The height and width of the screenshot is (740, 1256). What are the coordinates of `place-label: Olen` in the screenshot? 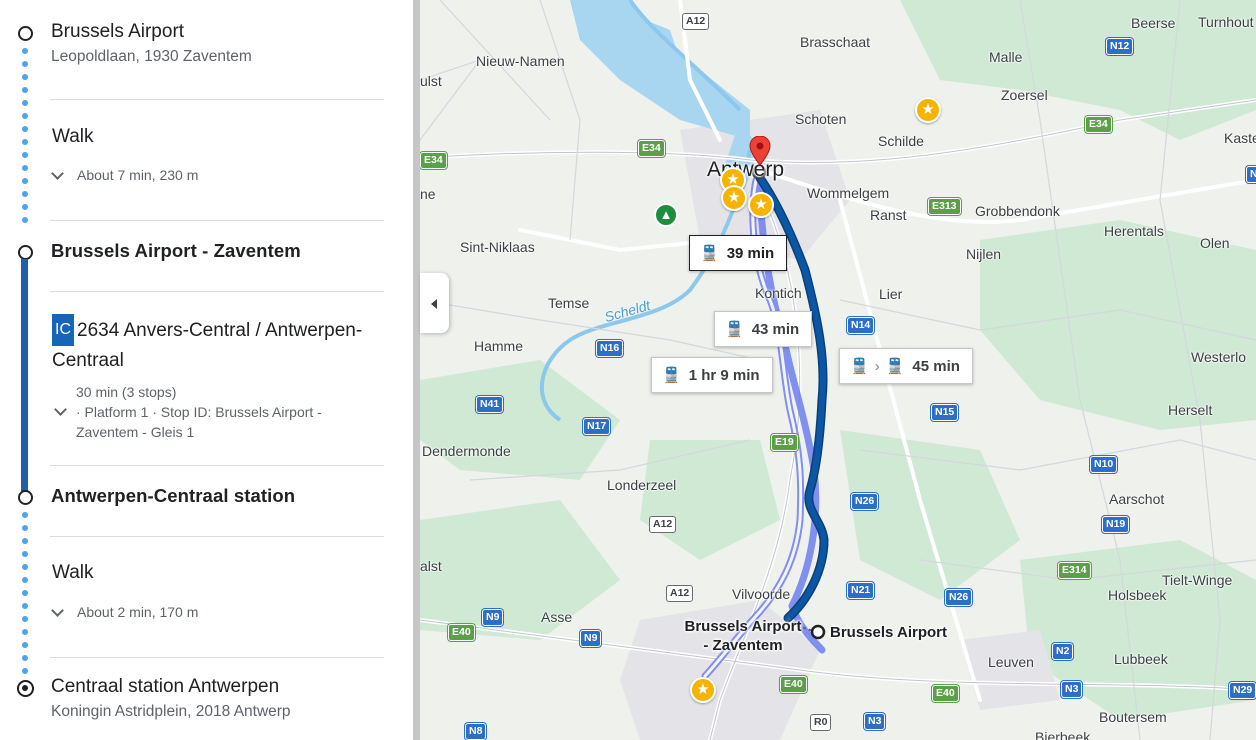 It's located at (1215, 243).